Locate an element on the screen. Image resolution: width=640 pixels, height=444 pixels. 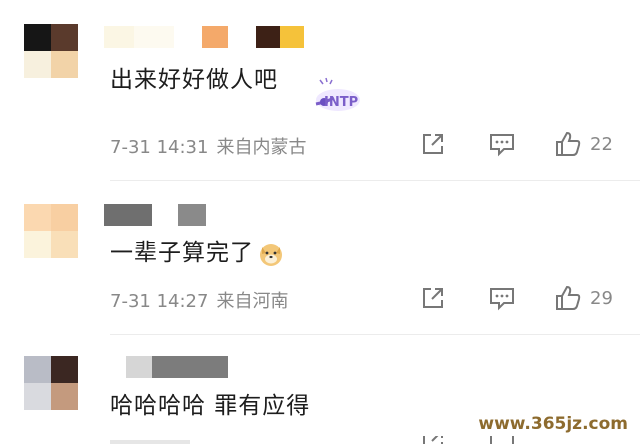
comment-meta: 7-31 14:31 来自内蒙古 is located at coordinates (208, 146).